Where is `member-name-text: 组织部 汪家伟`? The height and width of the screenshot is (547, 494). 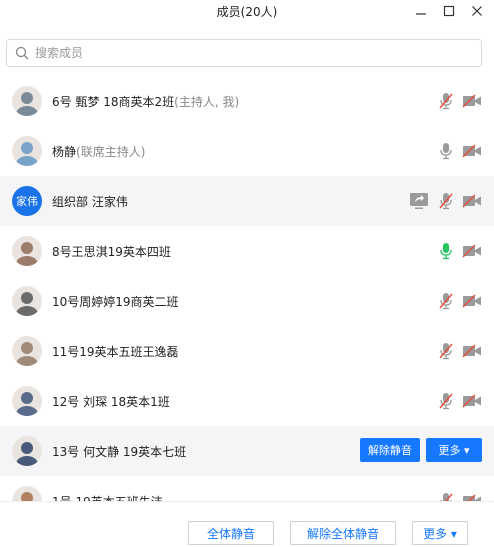 member-name-text: 组织部 汪家伟 is located at coordinates (90, 202).